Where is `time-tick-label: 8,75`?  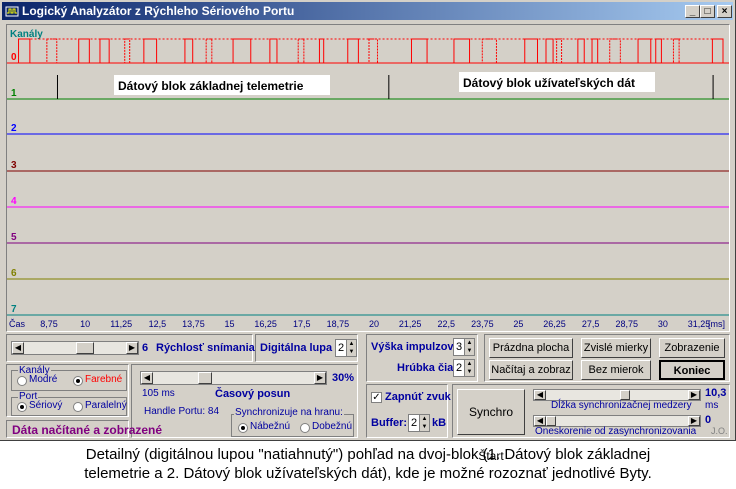 time-tick-label: 8,75 is located at coordinates (49, 324).